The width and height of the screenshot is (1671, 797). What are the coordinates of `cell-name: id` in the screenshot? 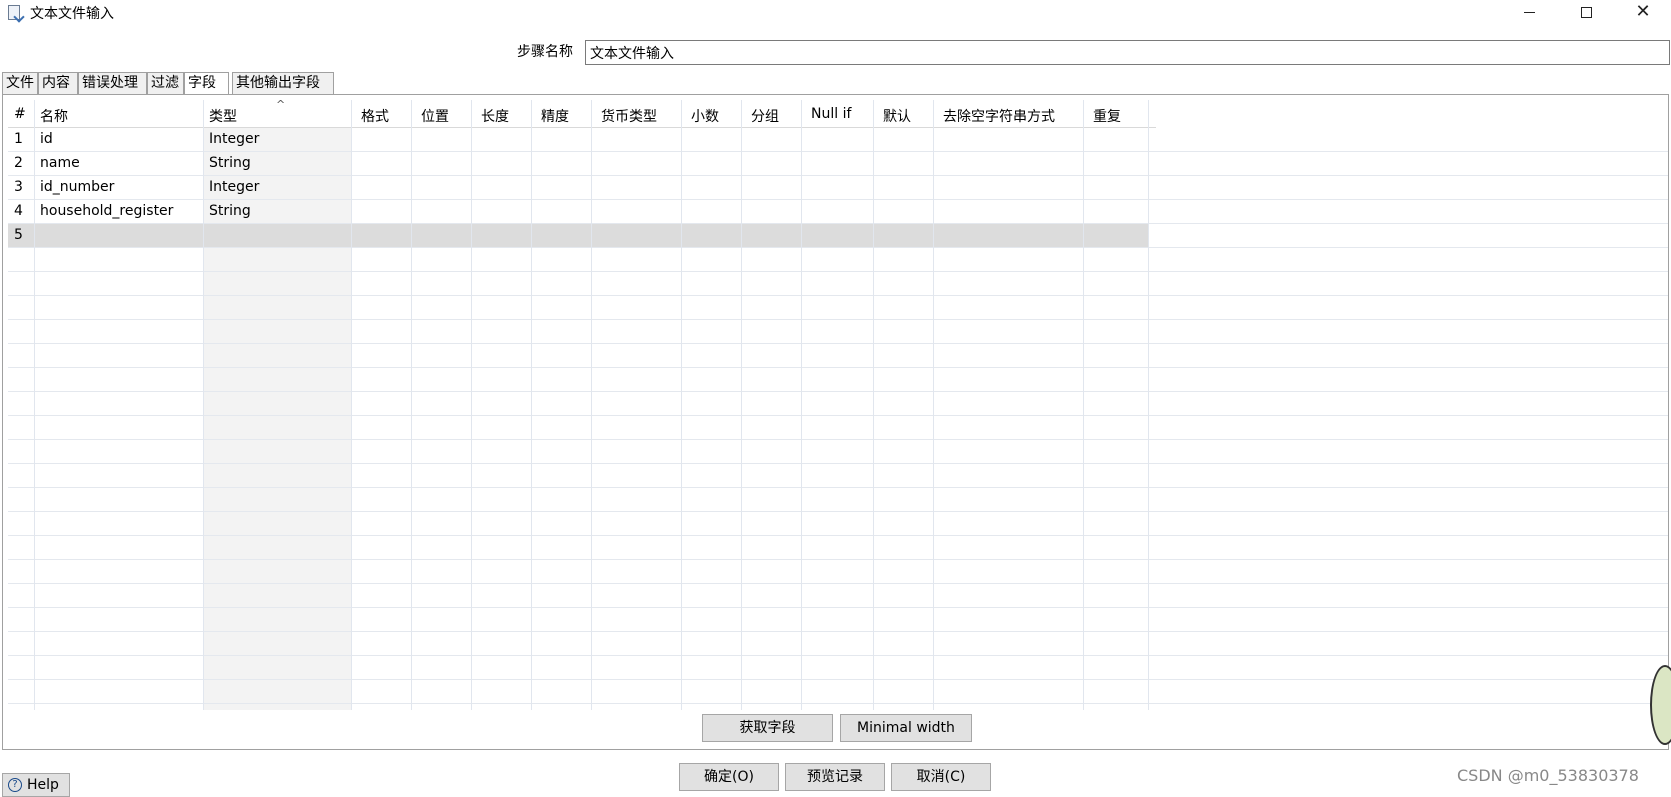 It's located at (46, 139).